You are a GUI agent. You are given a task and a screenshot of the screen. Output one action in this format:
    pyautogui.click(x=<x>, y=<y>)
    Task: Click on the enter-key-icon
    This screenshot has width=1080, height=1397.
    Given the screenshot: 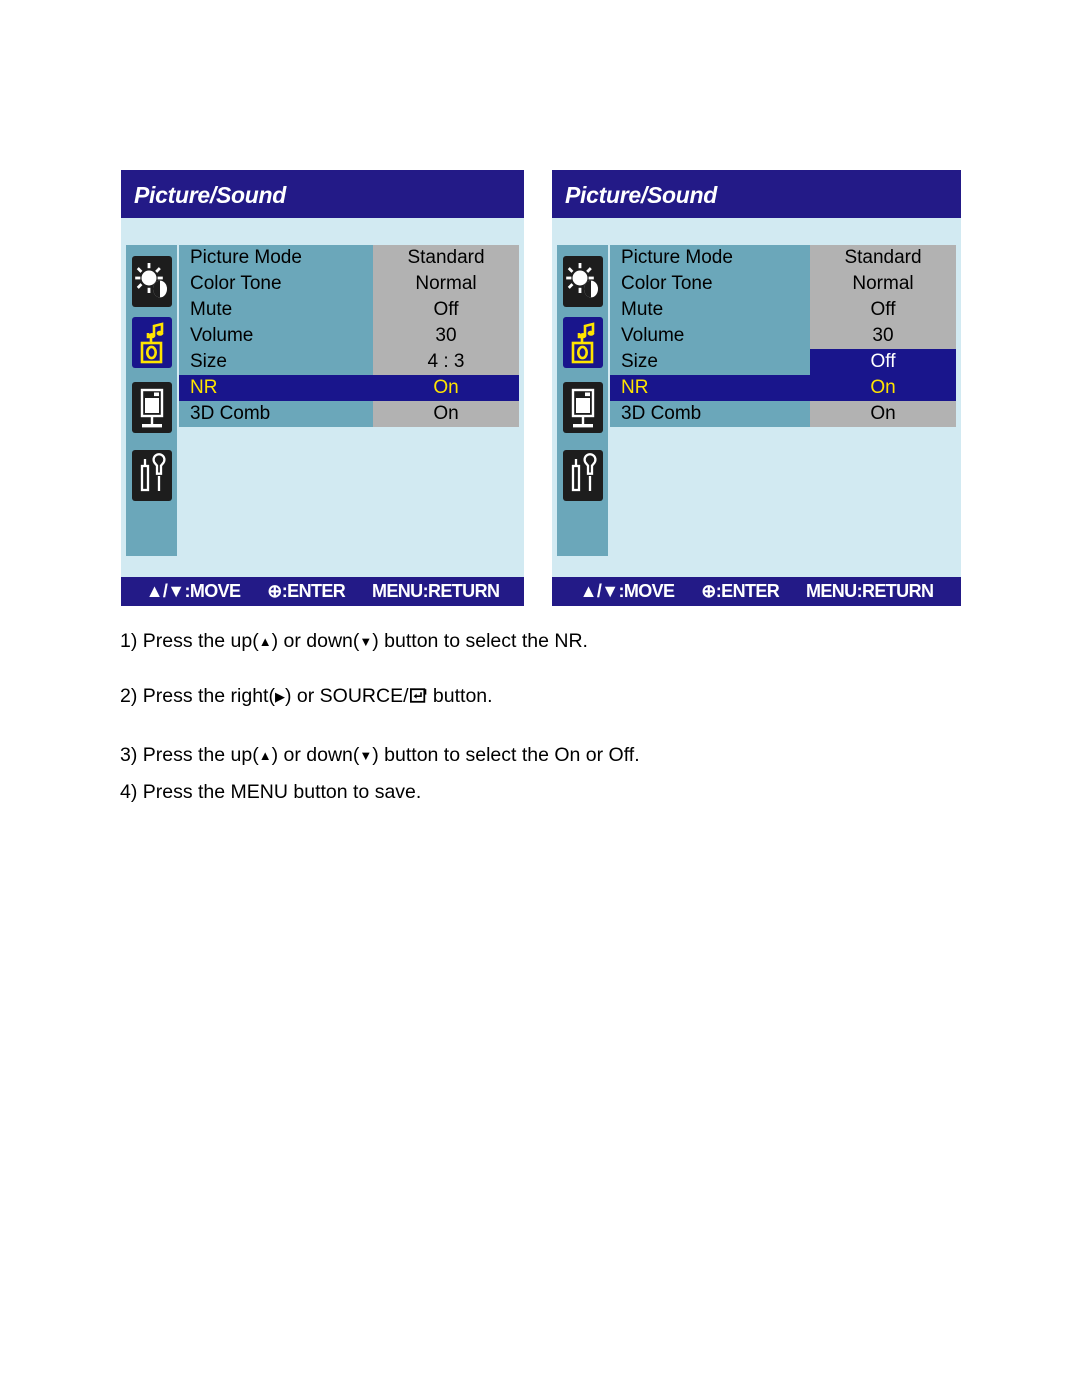 What is the action you would take?
    pyautogui.click(x=418, y=698)
    